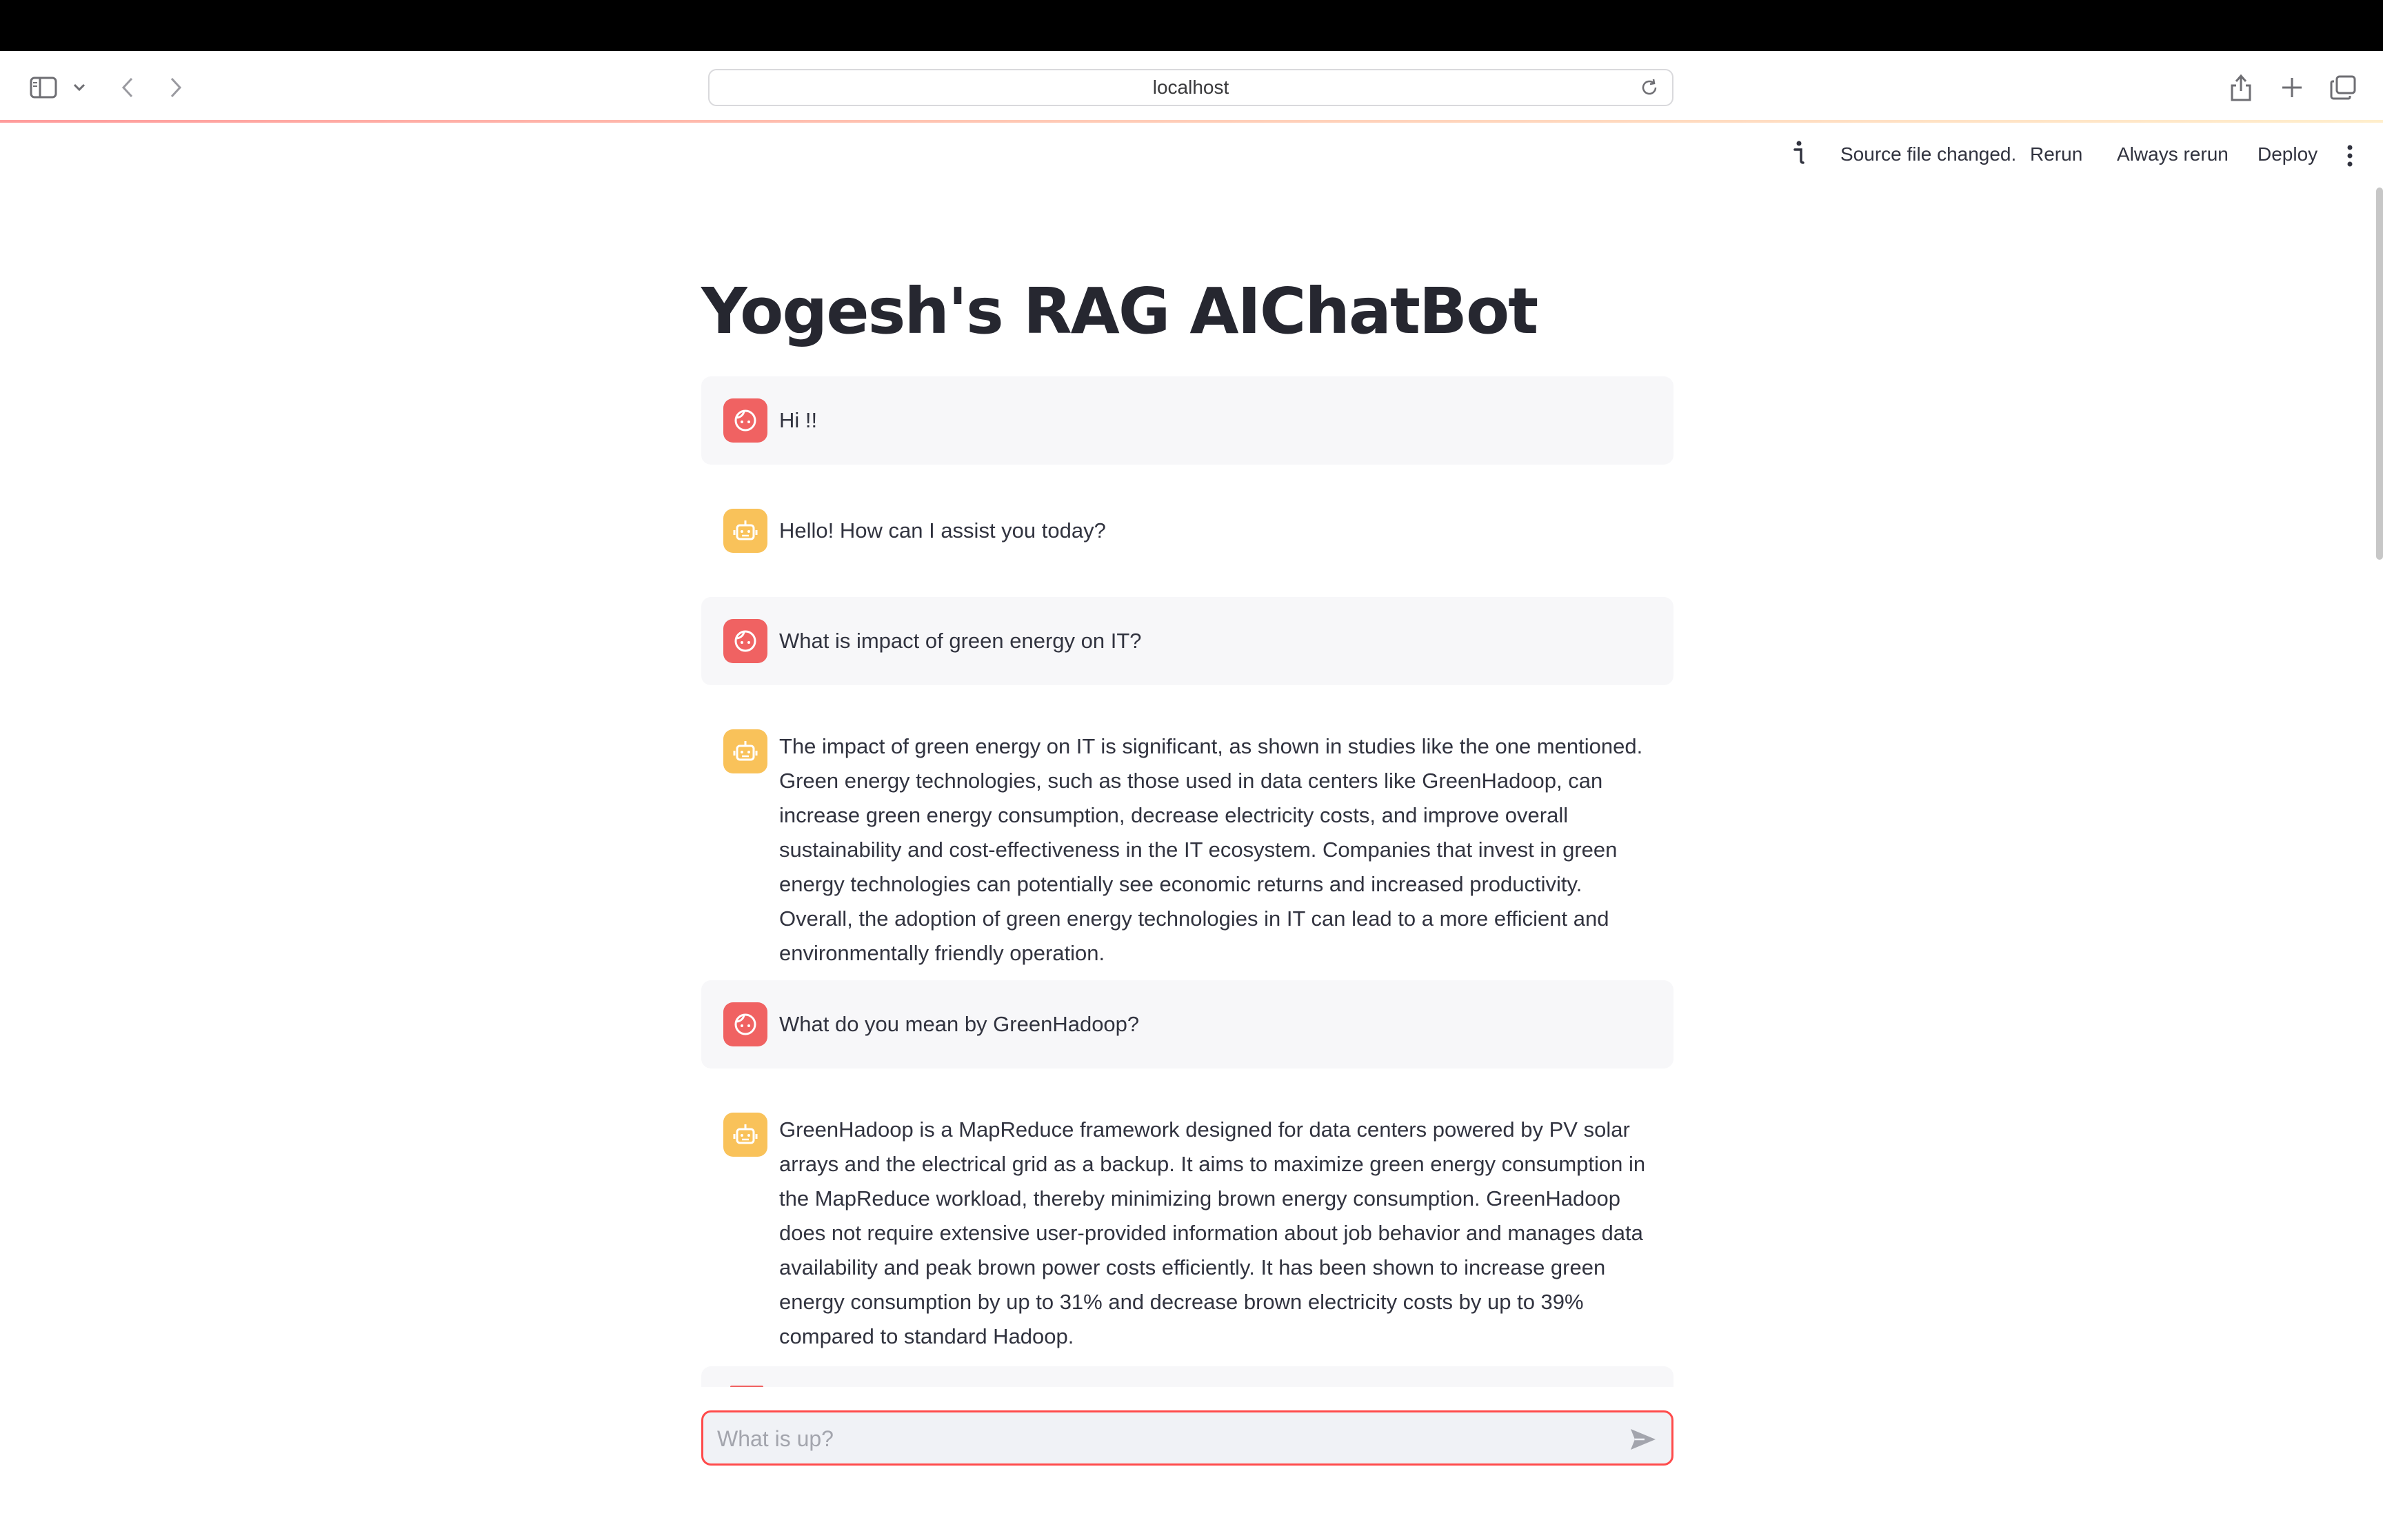  What do you see at coordinates (1119, 311) in the screenshot?
I see `page-title: Yogesh's RAG AIChatBot` at bounding box center [1119, 311].